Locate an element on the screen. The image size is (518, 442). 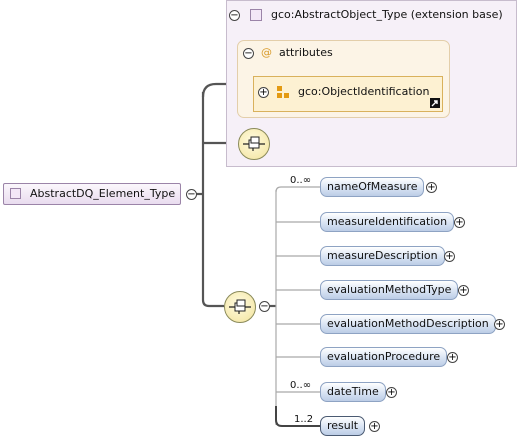
extension-collapse-toggle: − is located at coordinates (234, 15).